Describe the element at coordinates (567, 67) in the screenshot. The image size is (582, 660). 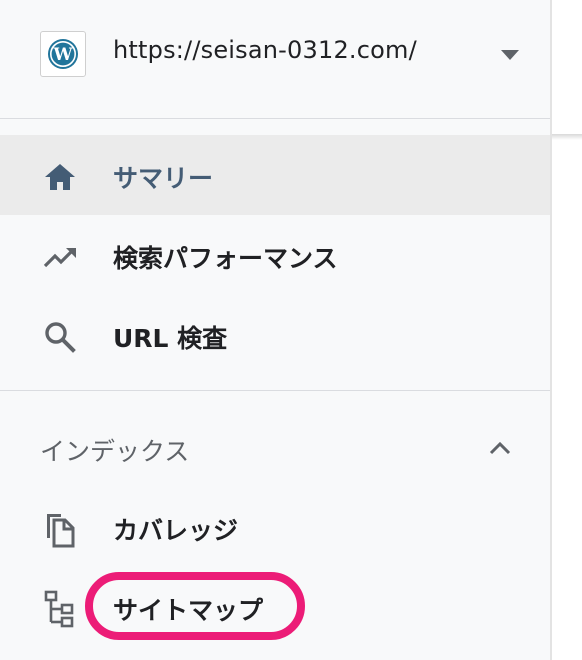
I see `content-panel` at that location.